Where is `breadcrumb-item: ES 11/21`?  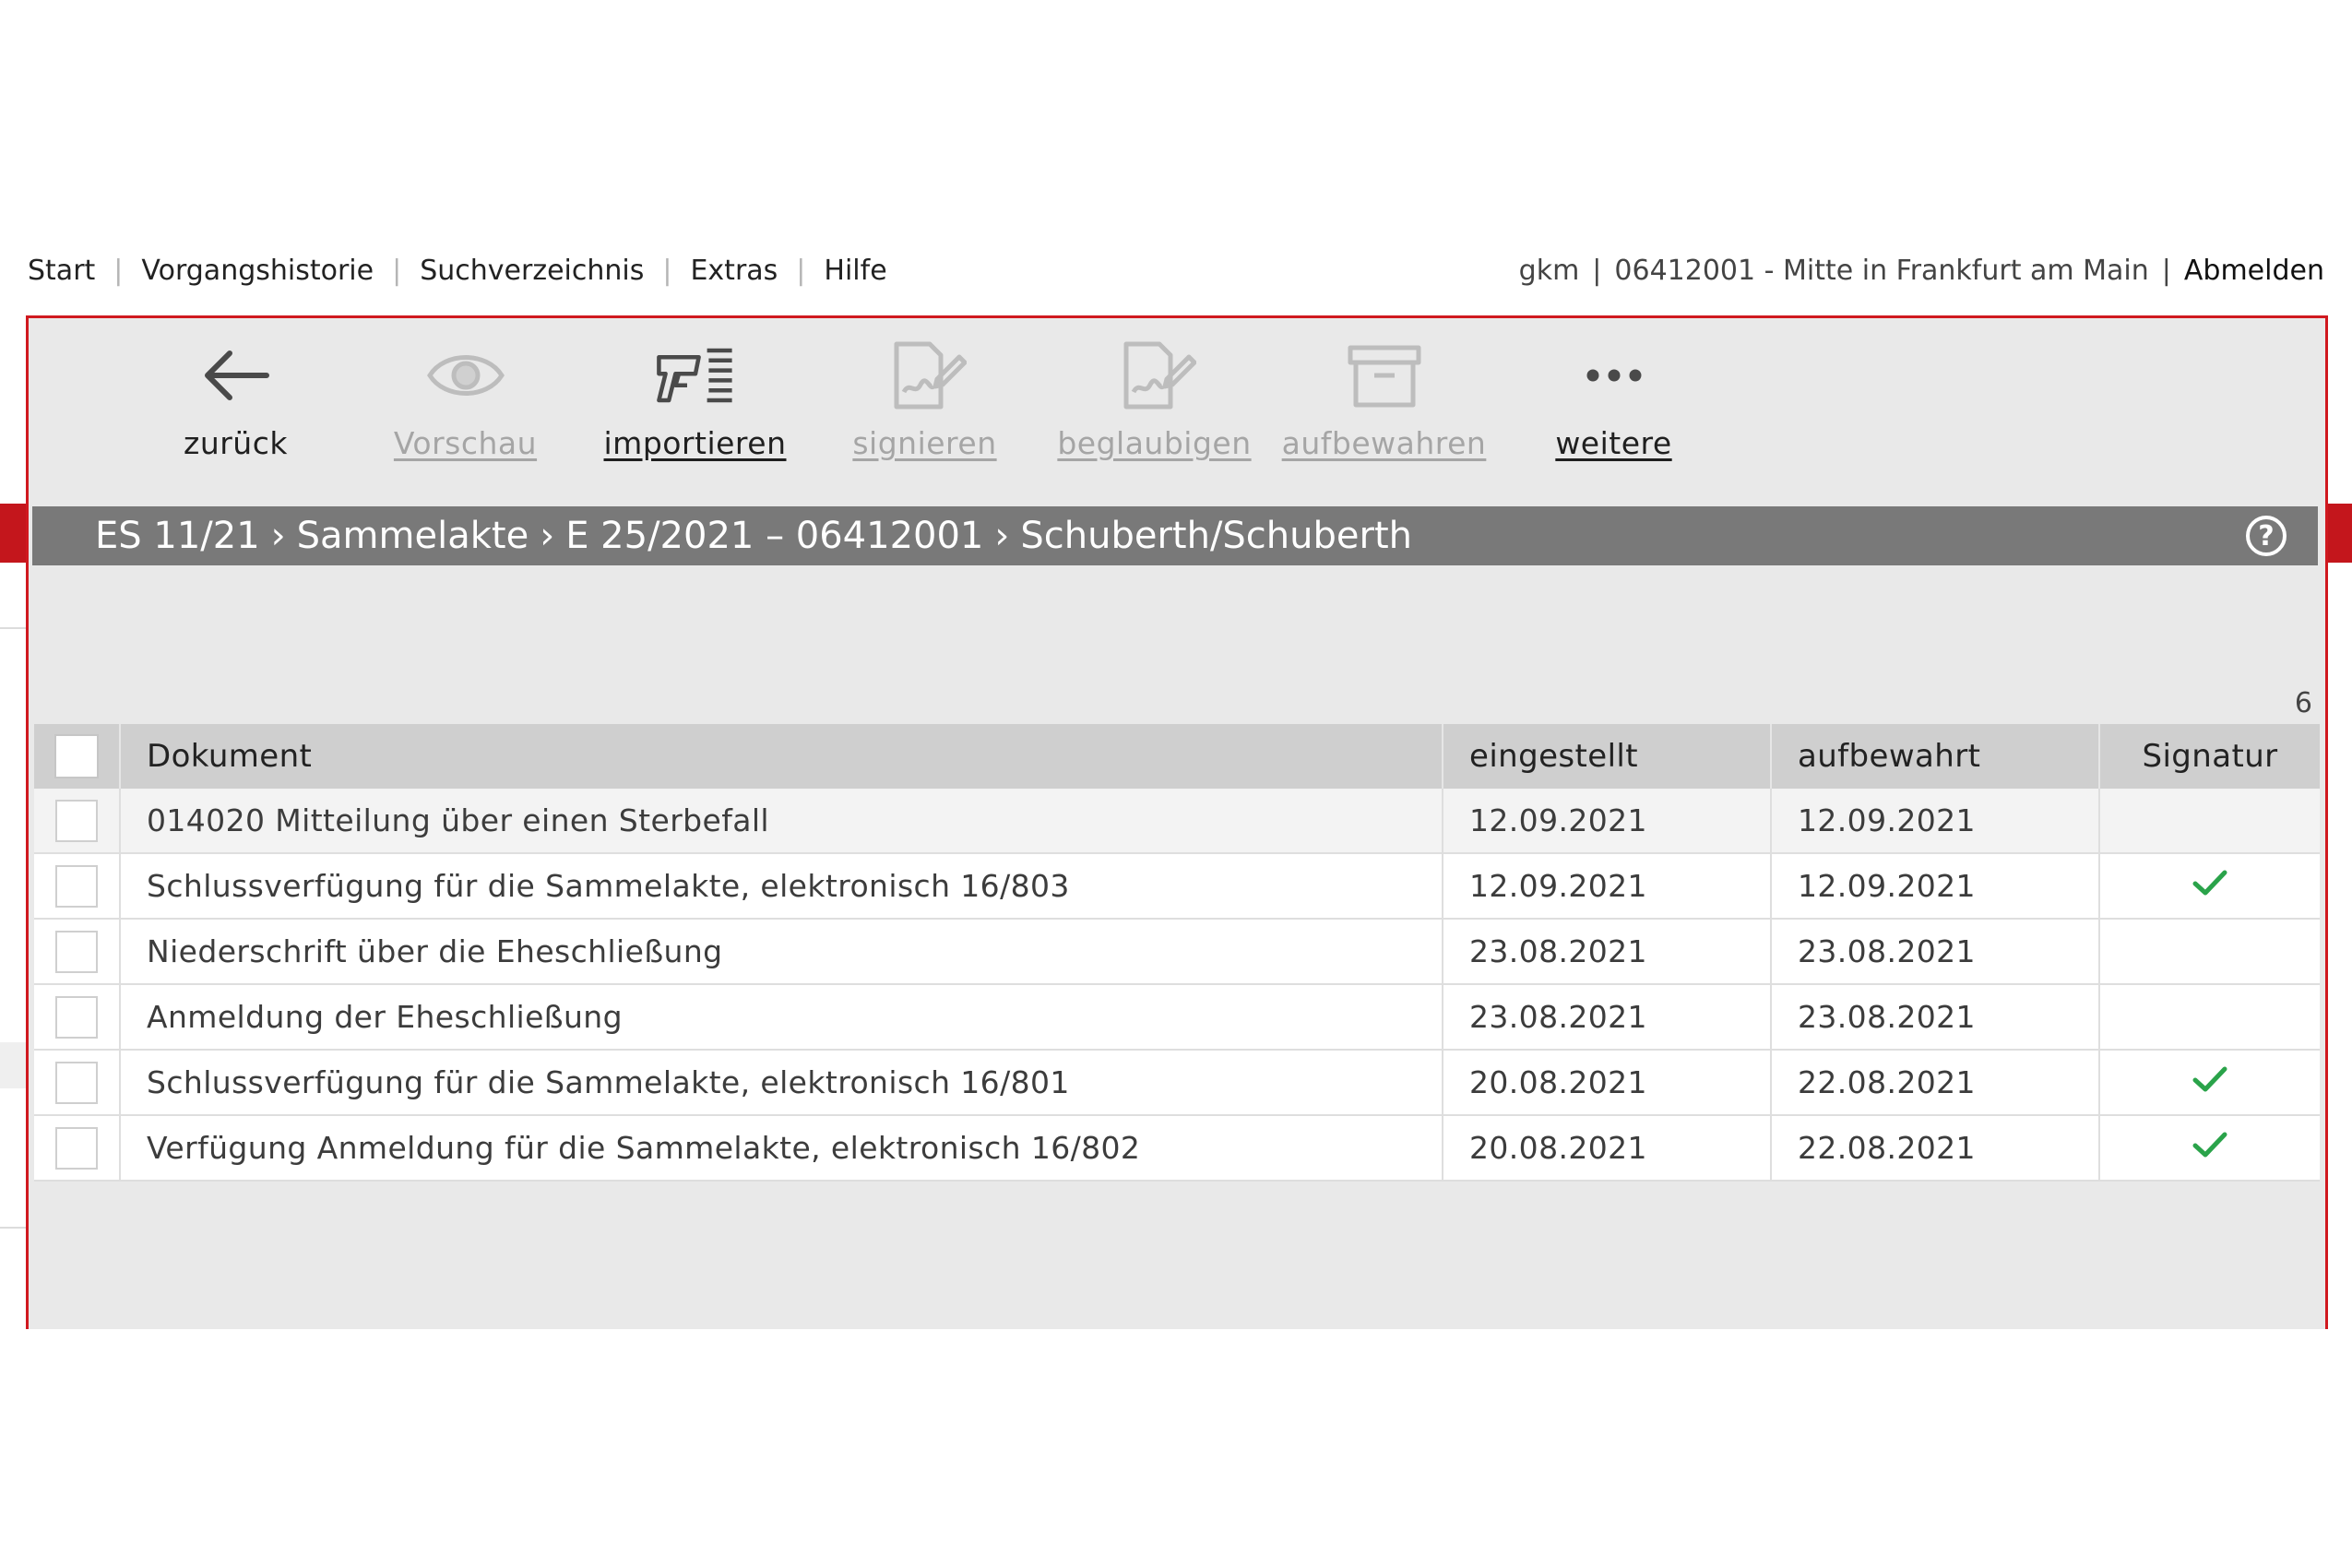 breadcrumb-item: ES 11/21 is located at coordinates (177, 536).